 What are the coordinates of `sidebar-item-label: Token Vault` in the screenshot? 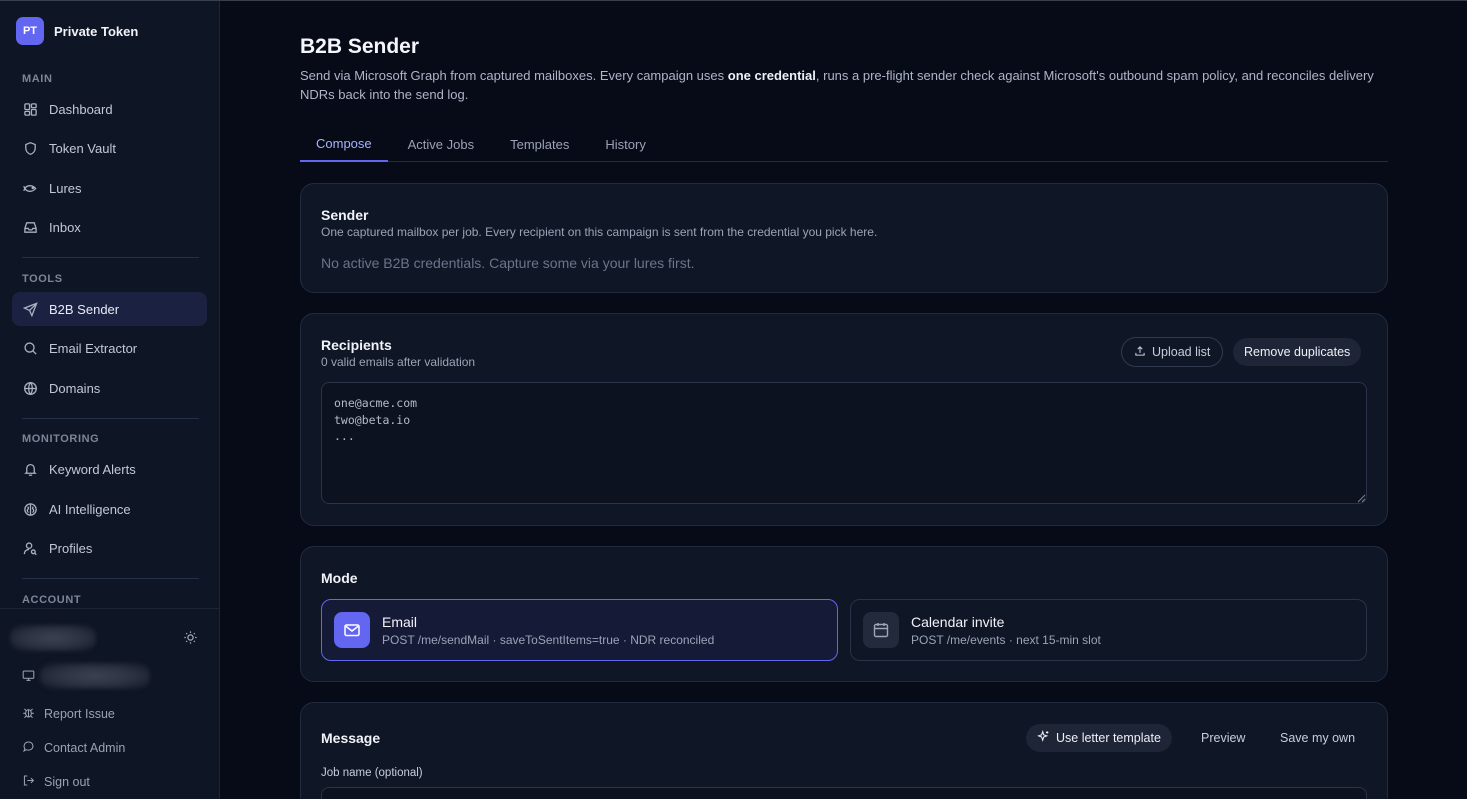 It's located at (82, 148).